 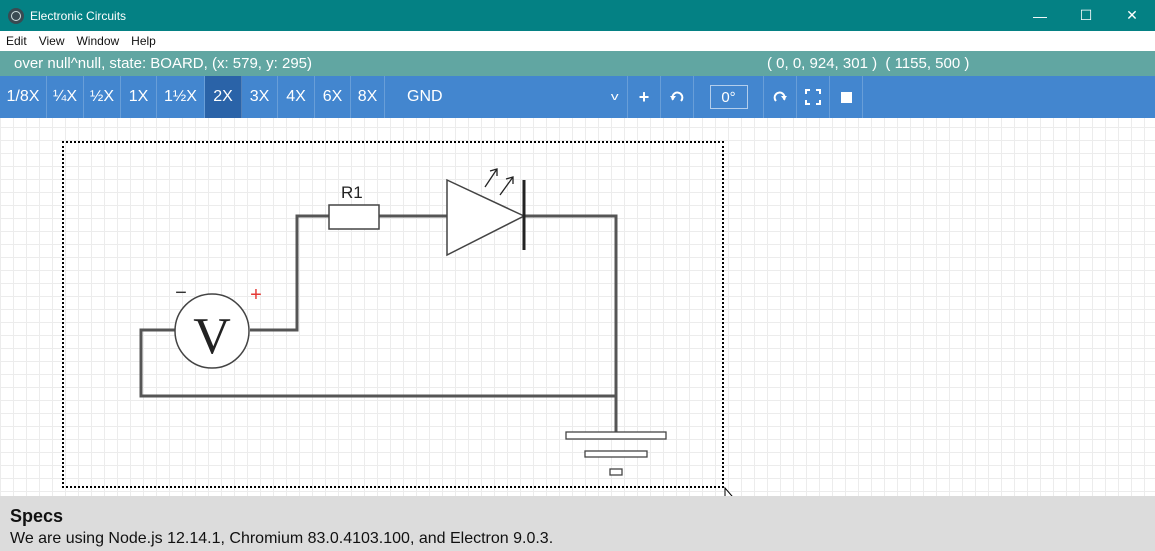 I want to click on window-title: Electronic Circuits, so click(x=78, y=15).